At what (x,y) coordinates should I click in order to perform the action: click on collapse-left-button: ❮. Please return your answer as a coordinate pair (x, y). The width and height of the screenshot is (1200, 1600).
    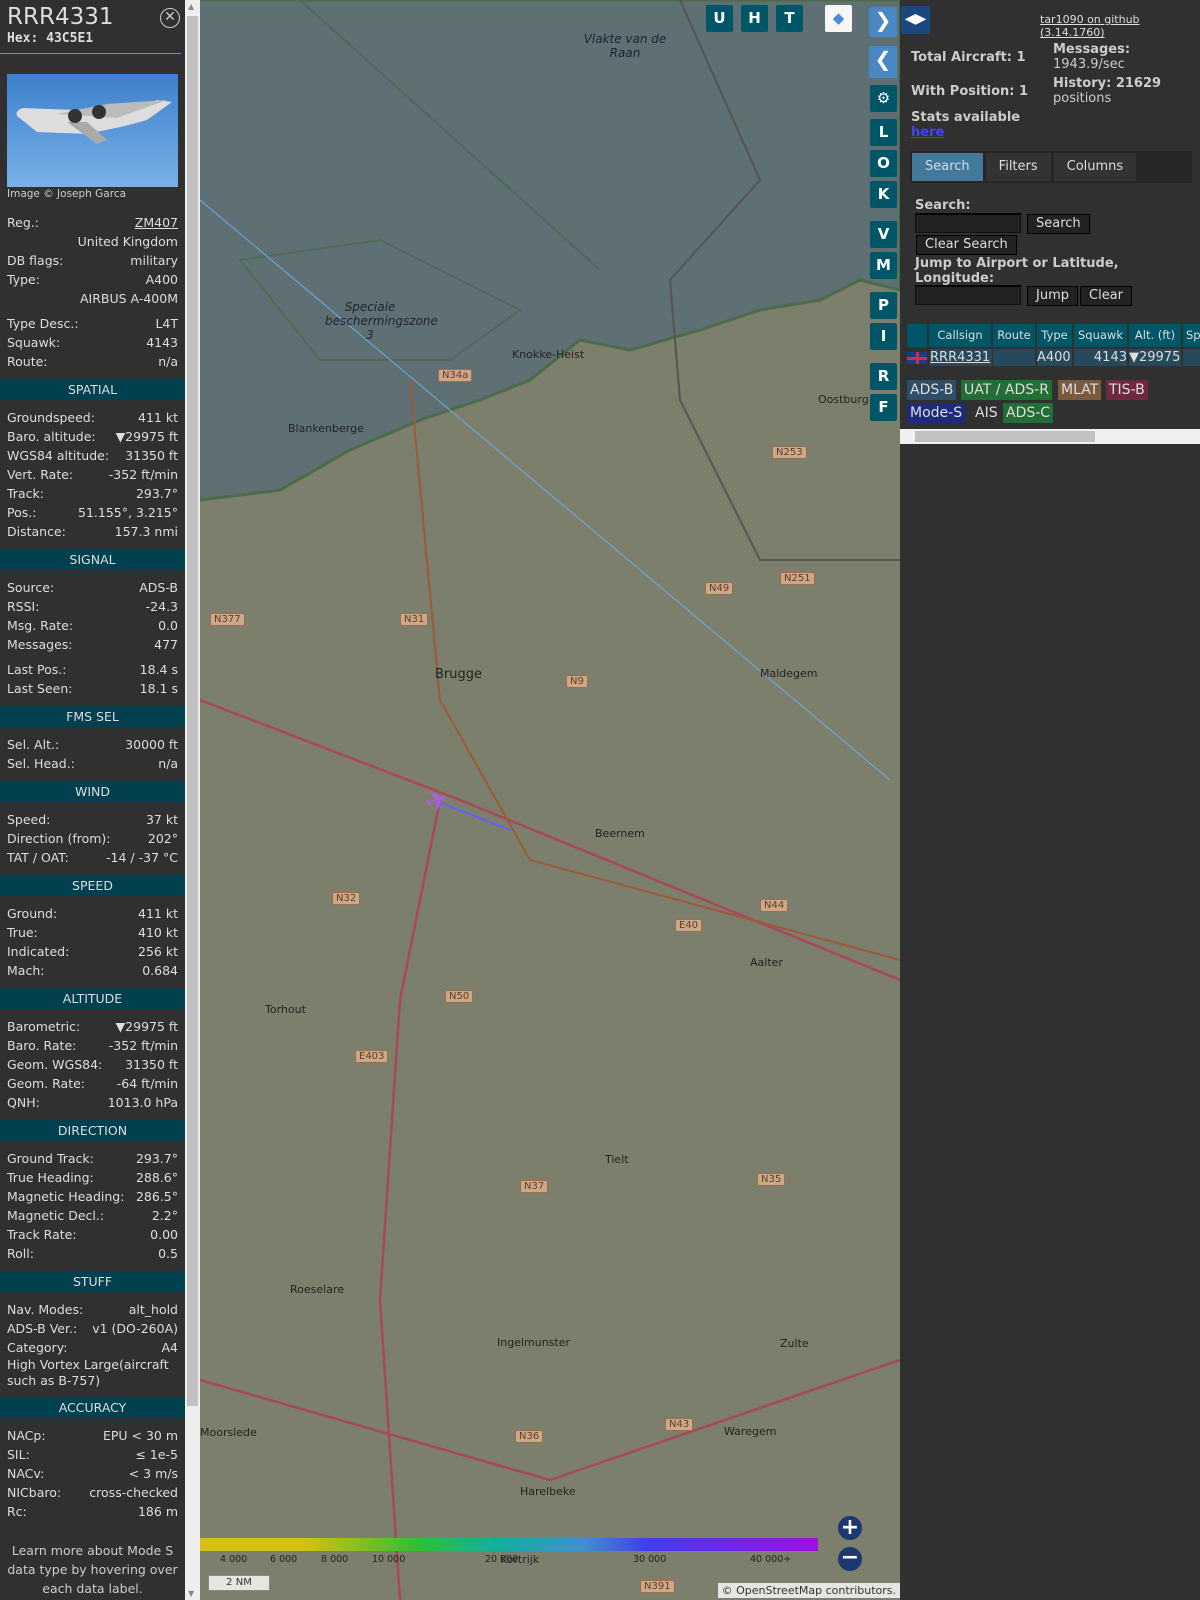
    Looking at the image, I should click on (883, 62).